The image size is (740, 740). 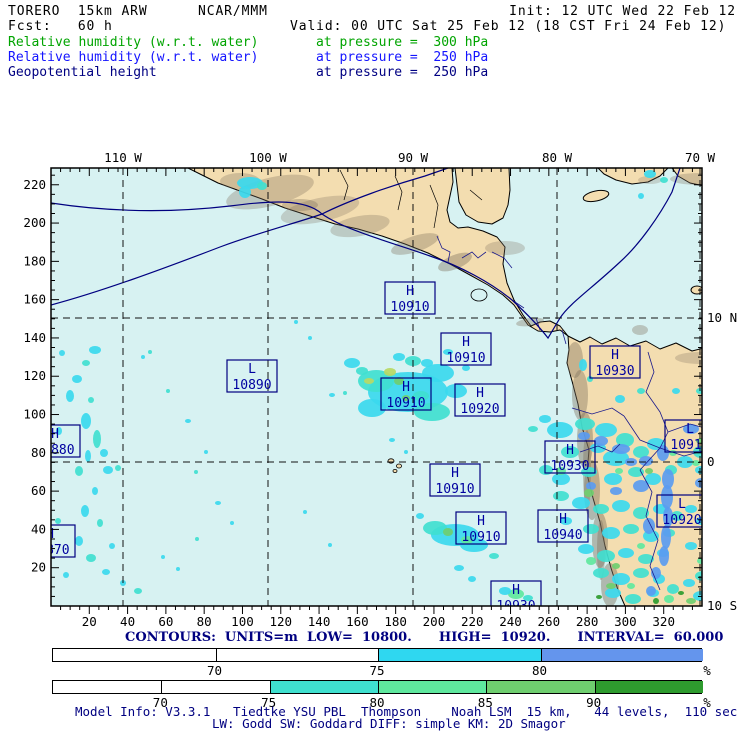 I want to click on left-axis-label: 100, so click(x=34, y=414).